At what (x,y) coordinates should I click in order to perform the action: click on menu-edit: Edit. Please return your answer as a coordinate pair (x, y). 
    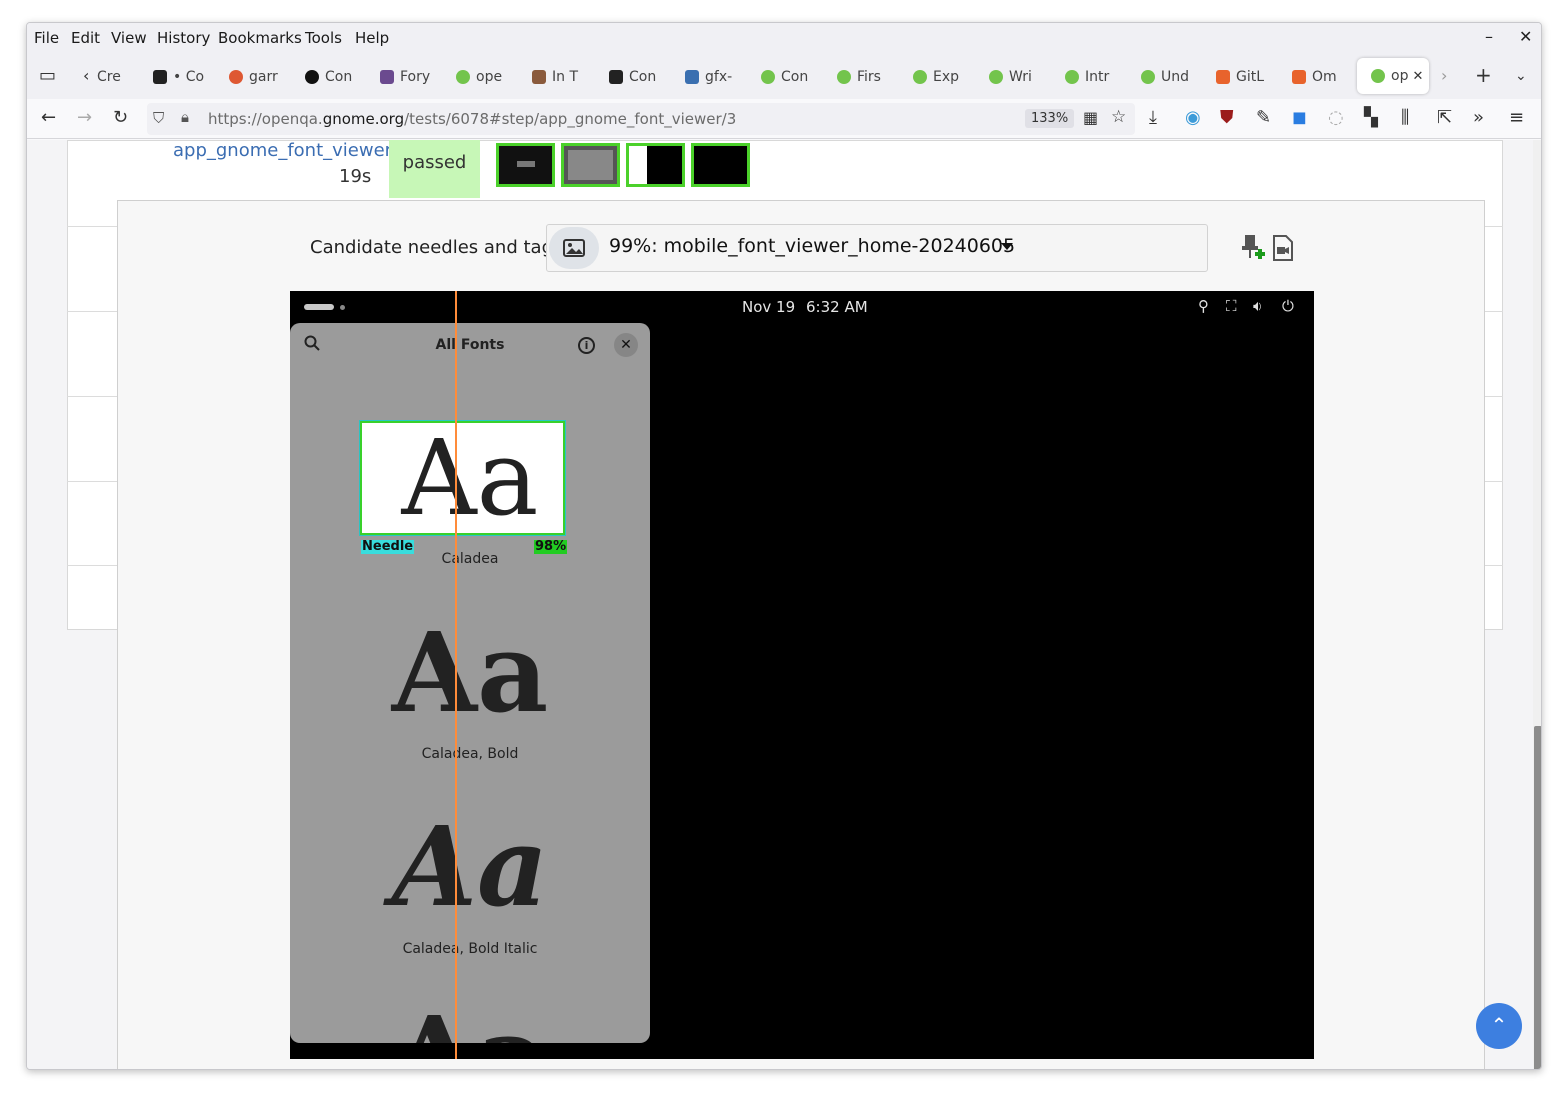
    Looking at the image, I should click on (85, 38).